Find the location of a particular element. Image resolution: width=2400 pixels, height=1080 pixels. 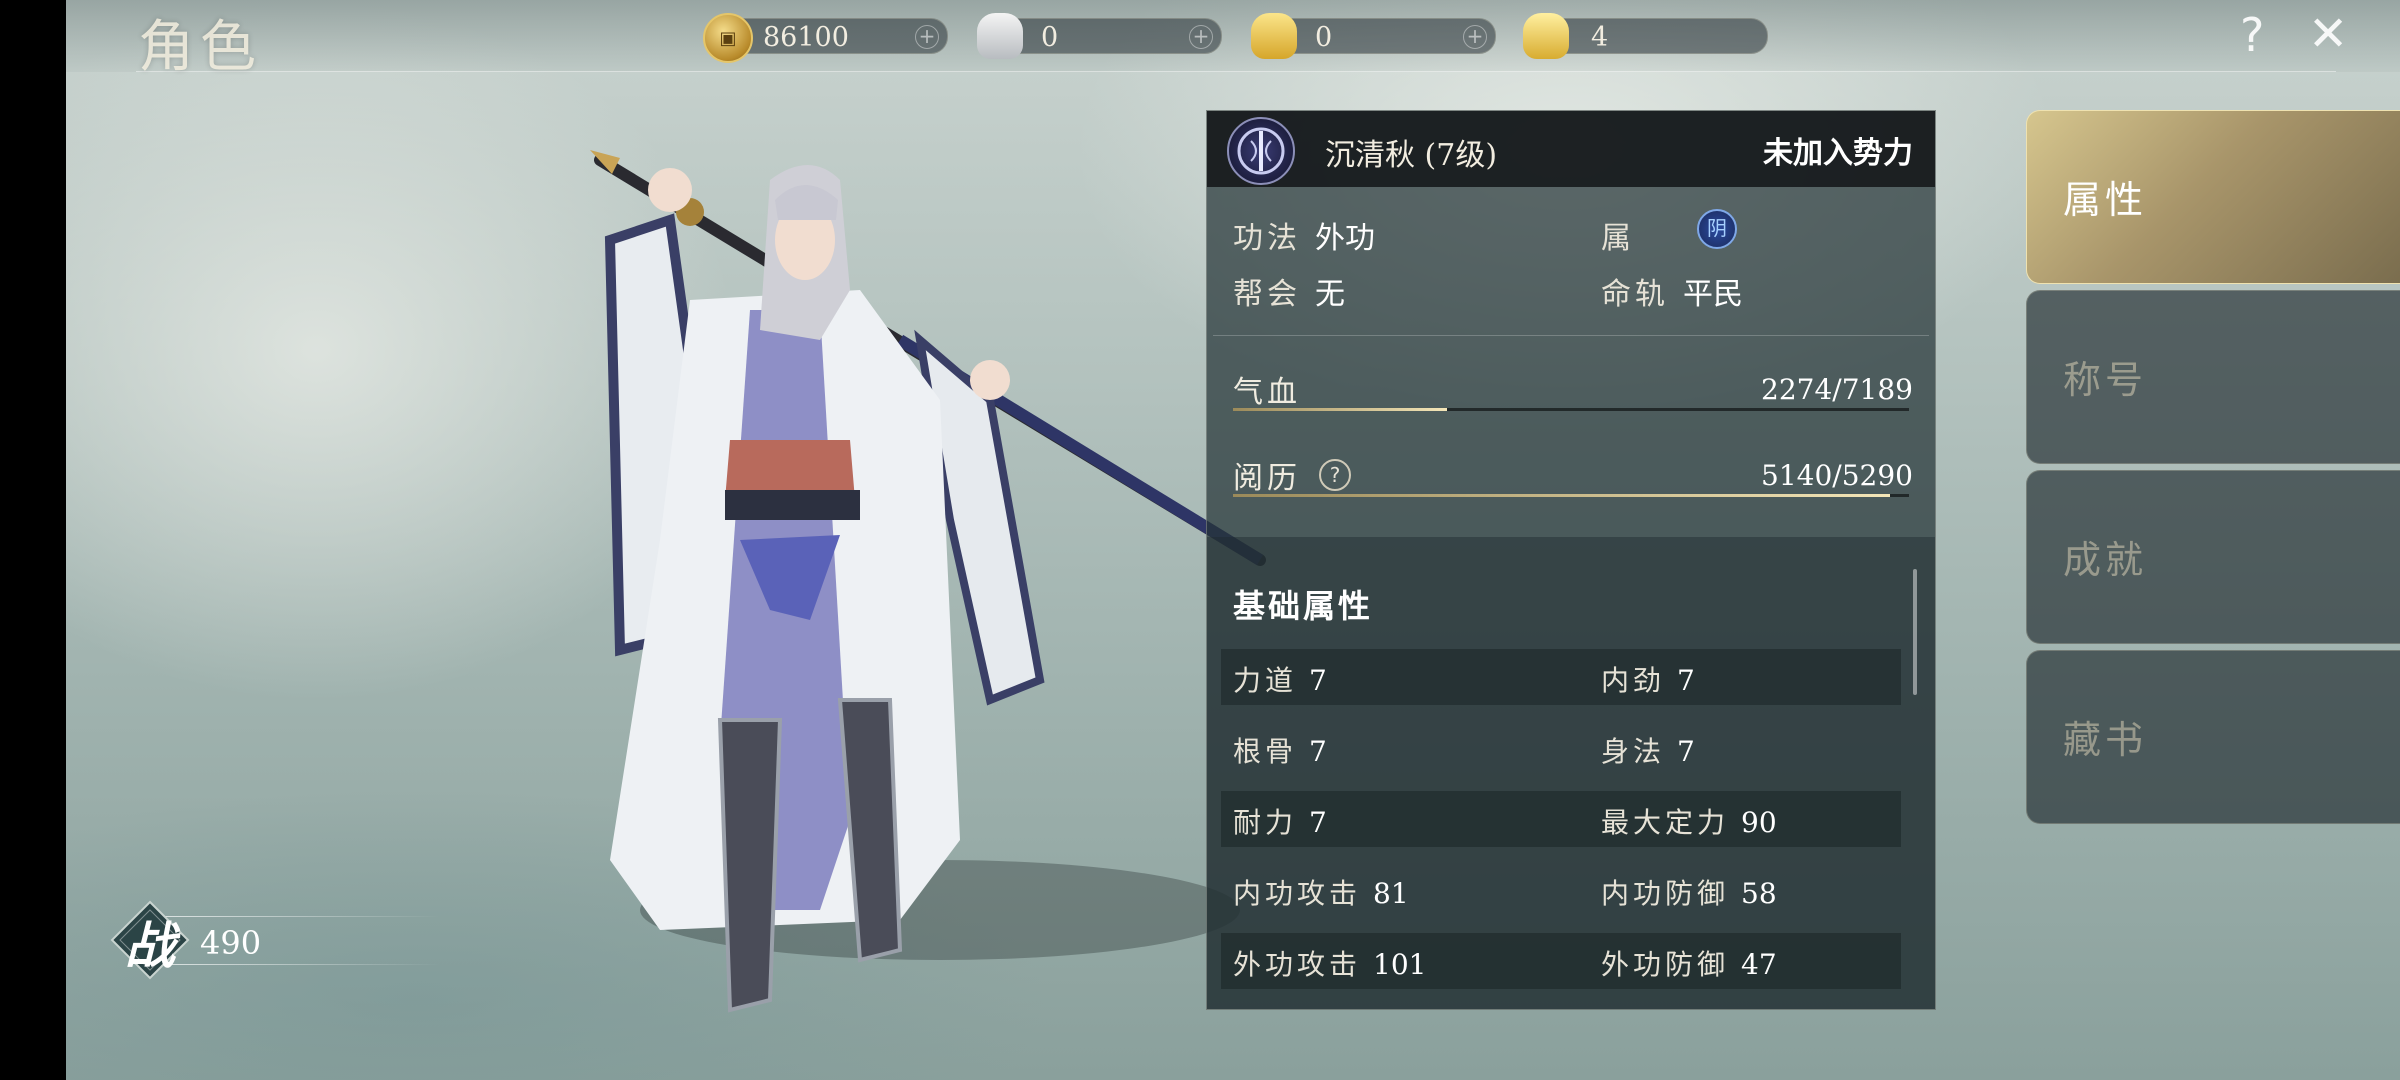

character-name: 沉清秋 (7级) is located at coordinates (1411, 155).